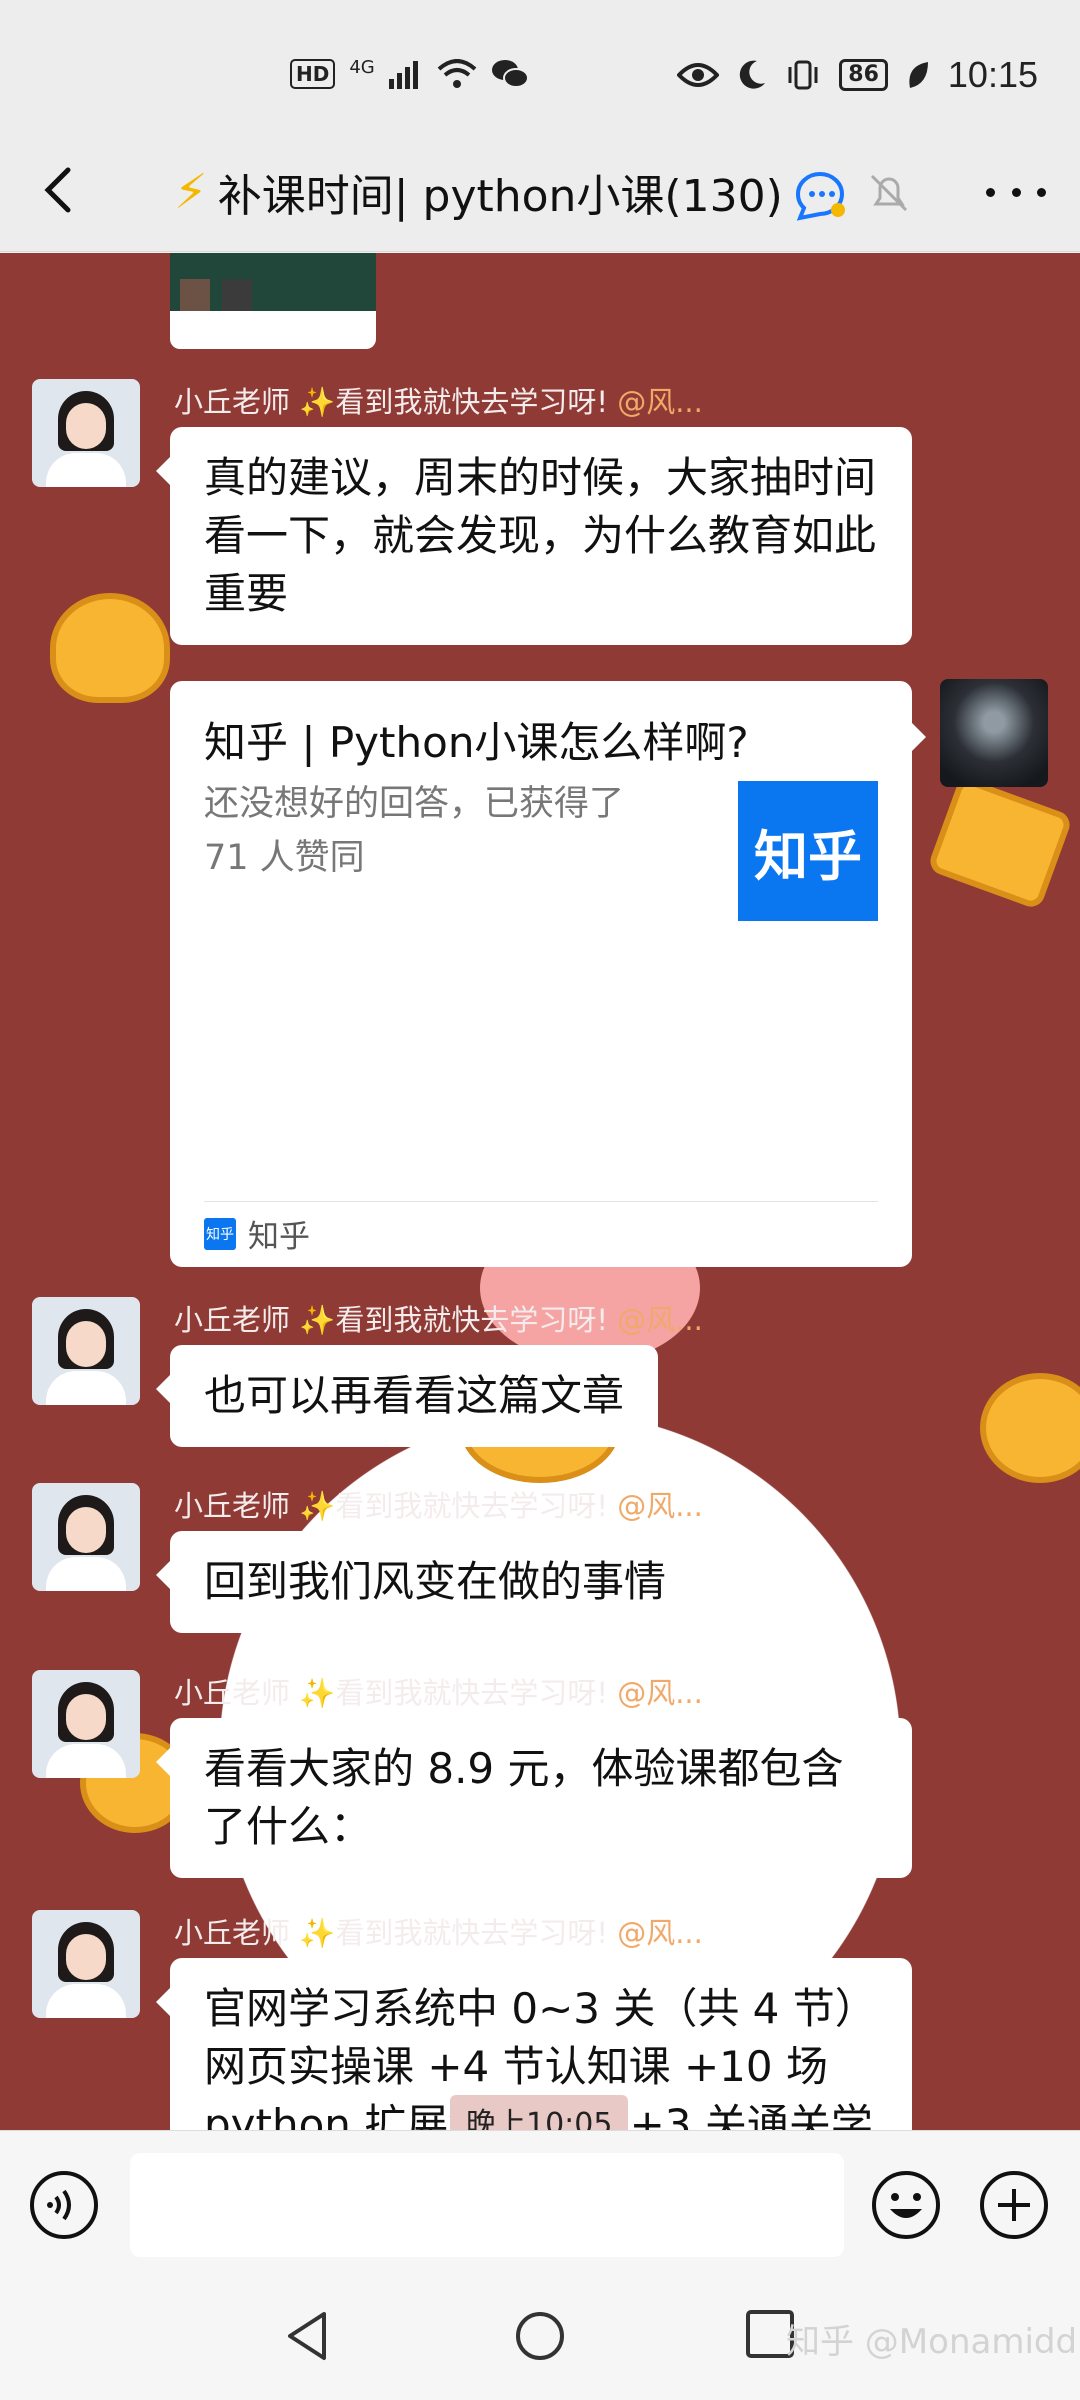 This screenshot has width=1080, height=2400. What do you see at coordinates (273, 301) in the screenshot?
I see `shared-image-thumbnail` at bounding box center [273, 301].